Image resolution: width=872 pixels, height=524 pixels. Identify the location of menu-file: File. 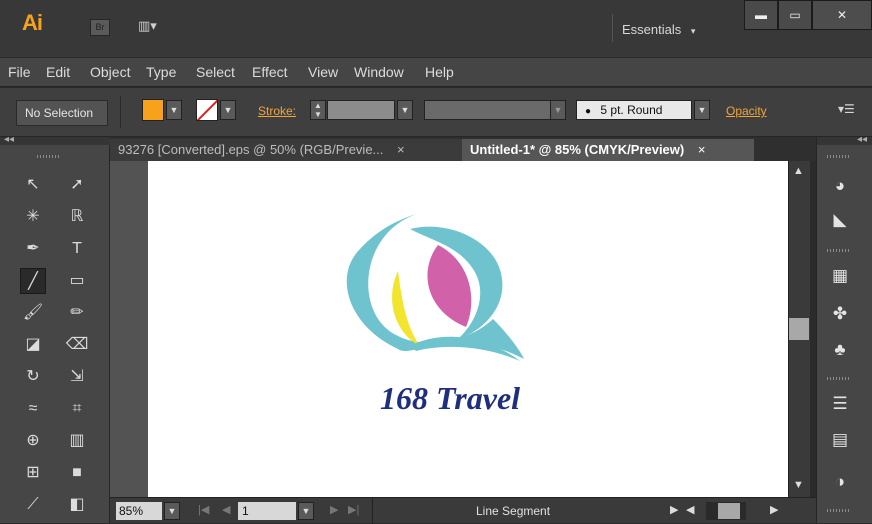
(19, 72).